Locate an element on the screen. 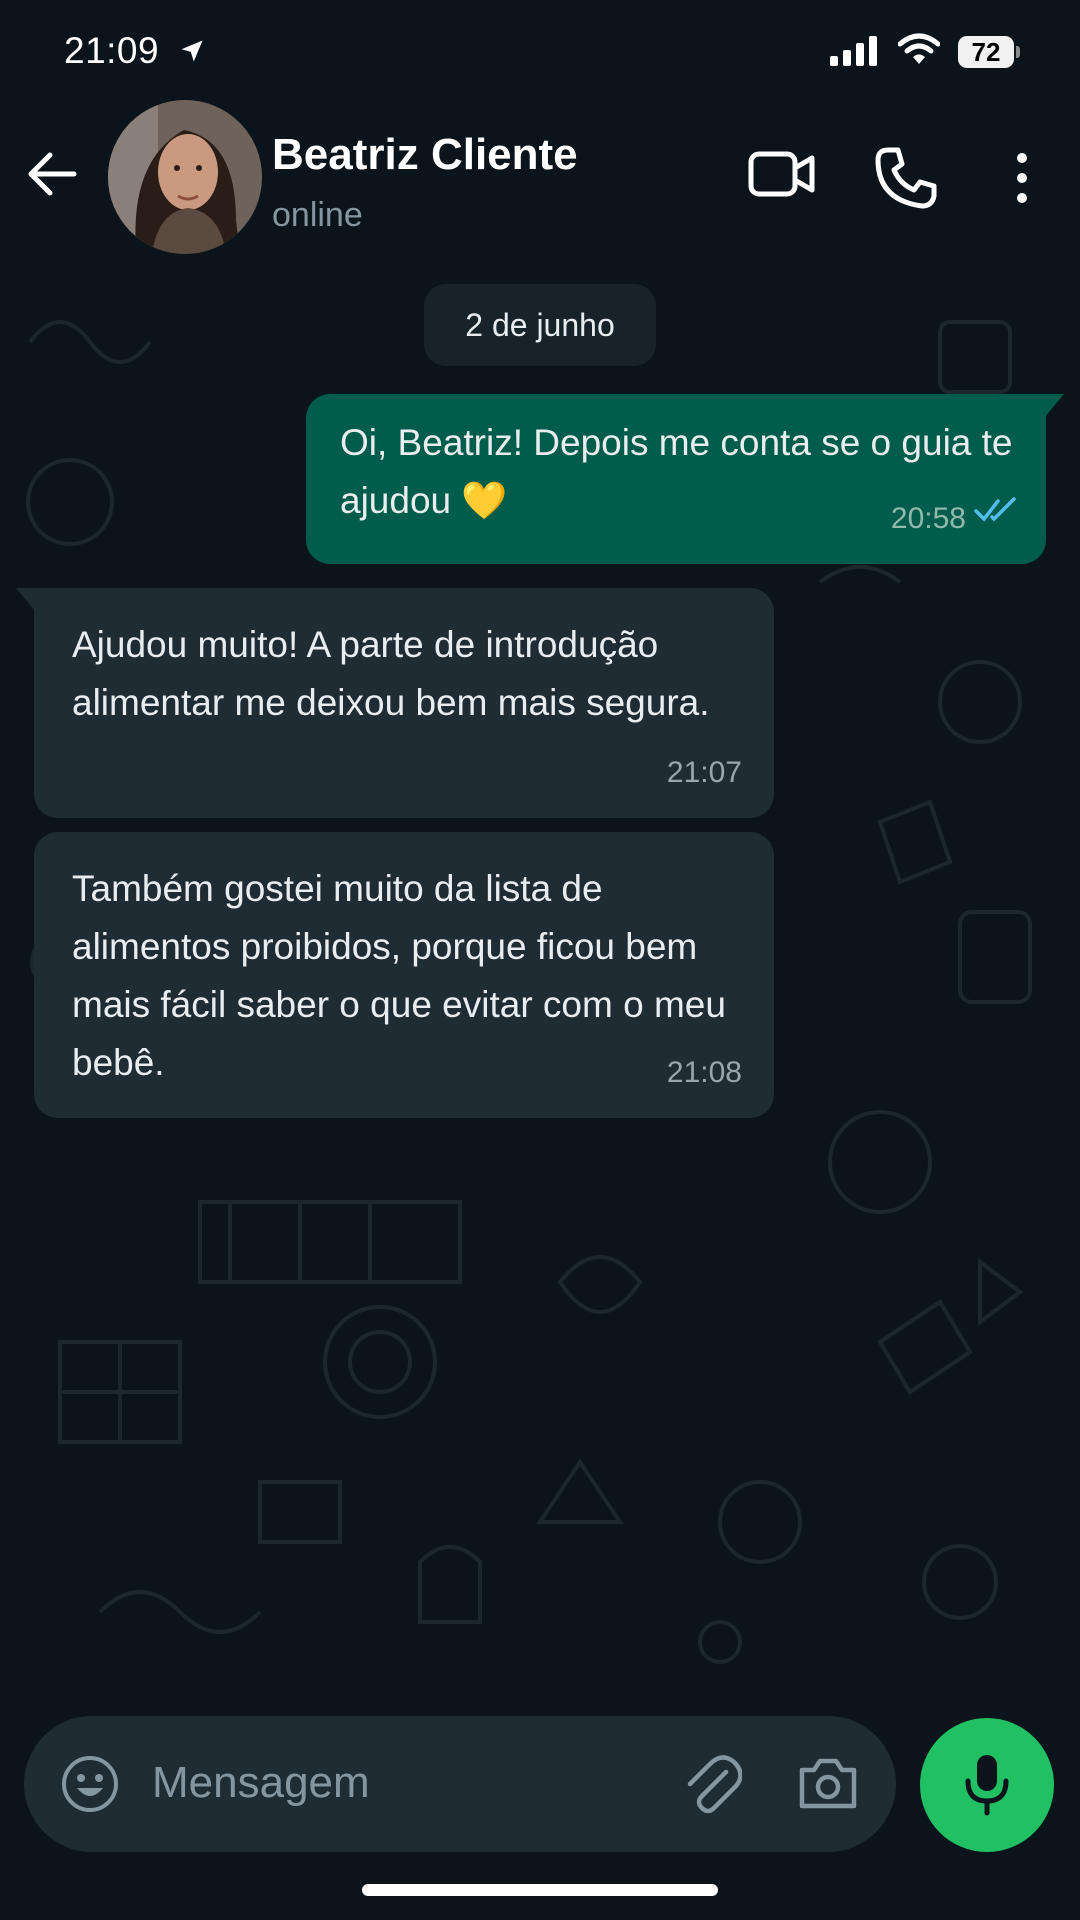 This screenshot has width=1080, height=1920. location-arrow-icon is located at coordinates (192, 53).